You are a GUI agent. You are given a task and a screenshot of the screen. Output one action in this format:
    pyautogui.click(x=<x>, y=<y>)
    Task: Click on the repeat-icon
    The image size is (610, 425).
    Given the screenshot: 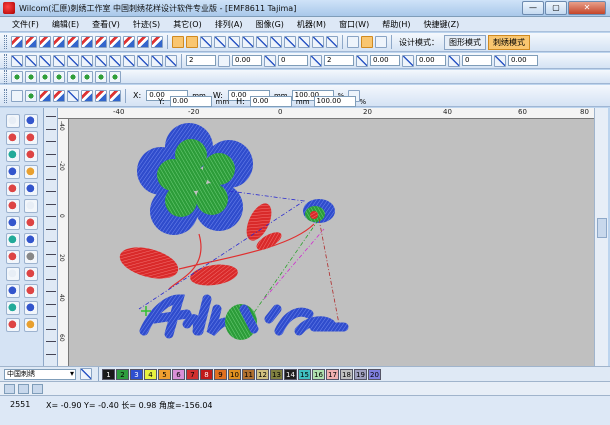 What is the action you would take?
    pyautogui.click(x=454, y=60)
    